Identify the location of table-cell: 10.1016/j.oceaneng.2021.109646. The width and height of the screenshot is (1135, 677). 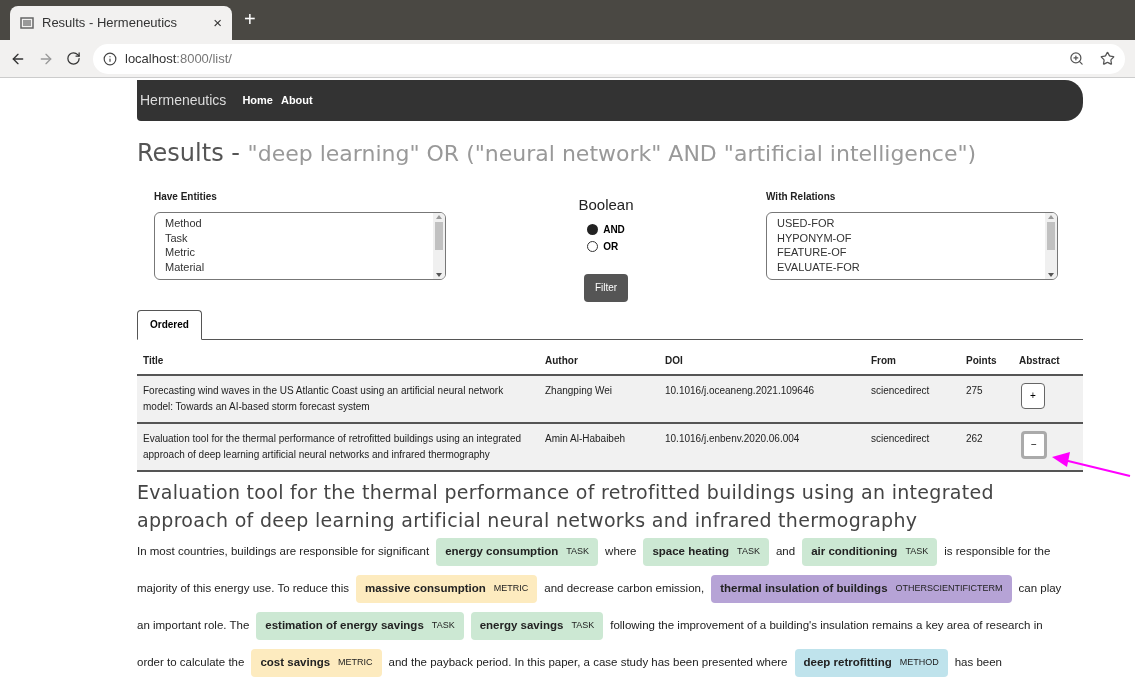
(762, 399).